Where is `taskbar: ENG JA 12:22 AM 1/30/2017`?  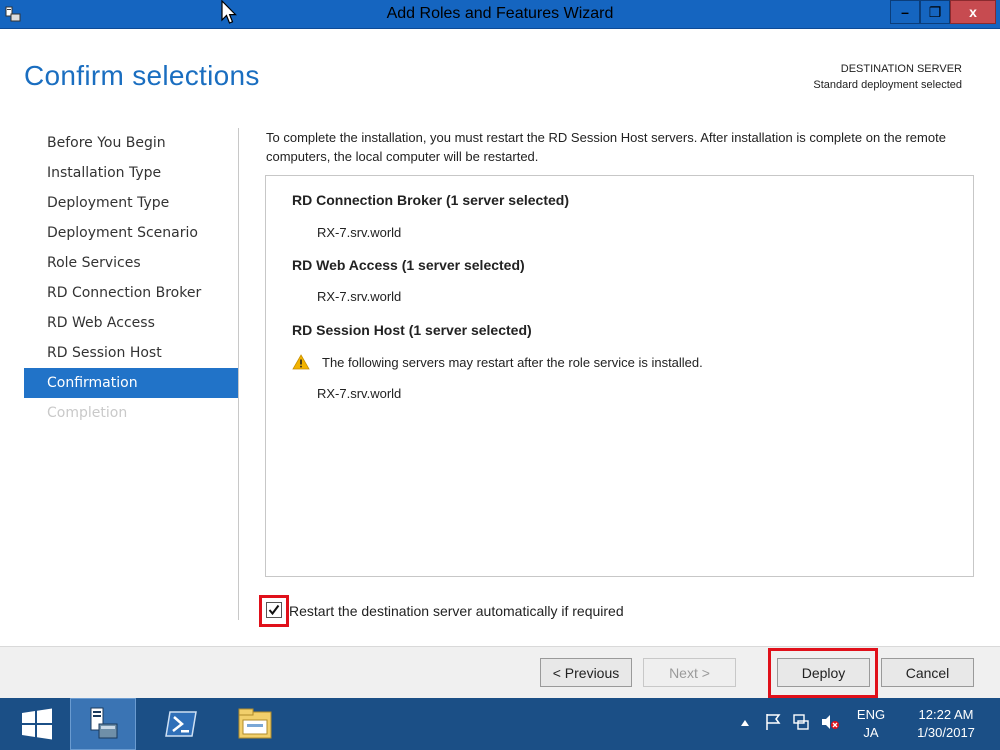 taskbar: ENG JA 12:22 AM 1/30/2017 is located at coordinates (500, 724).